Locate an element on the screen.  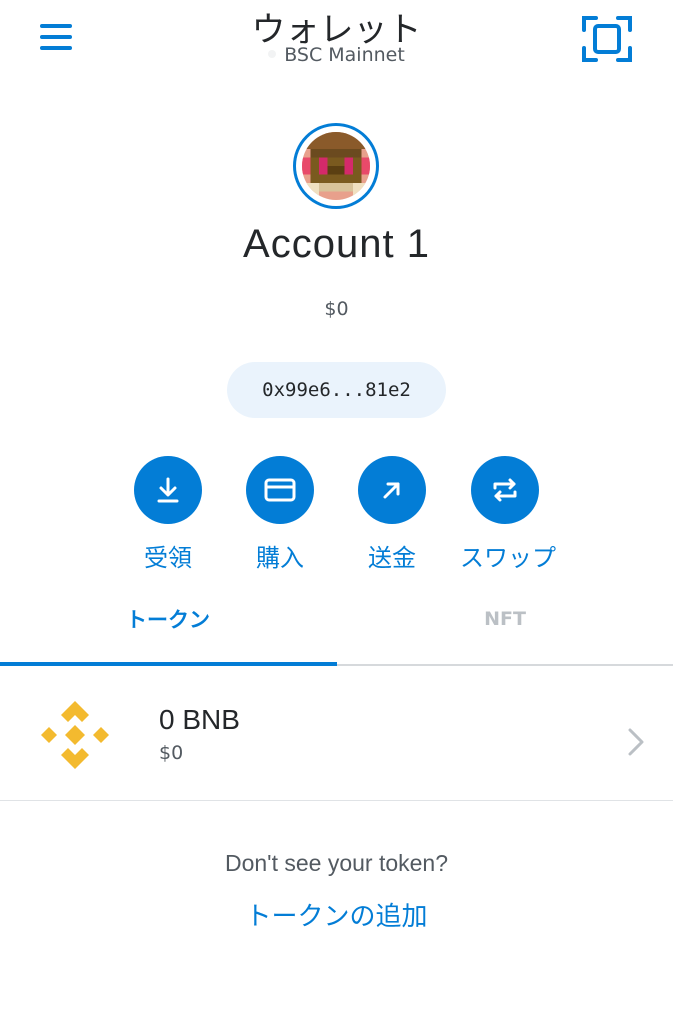
network-indicator: BSC Mainnet is located at coordinates (336, 55).